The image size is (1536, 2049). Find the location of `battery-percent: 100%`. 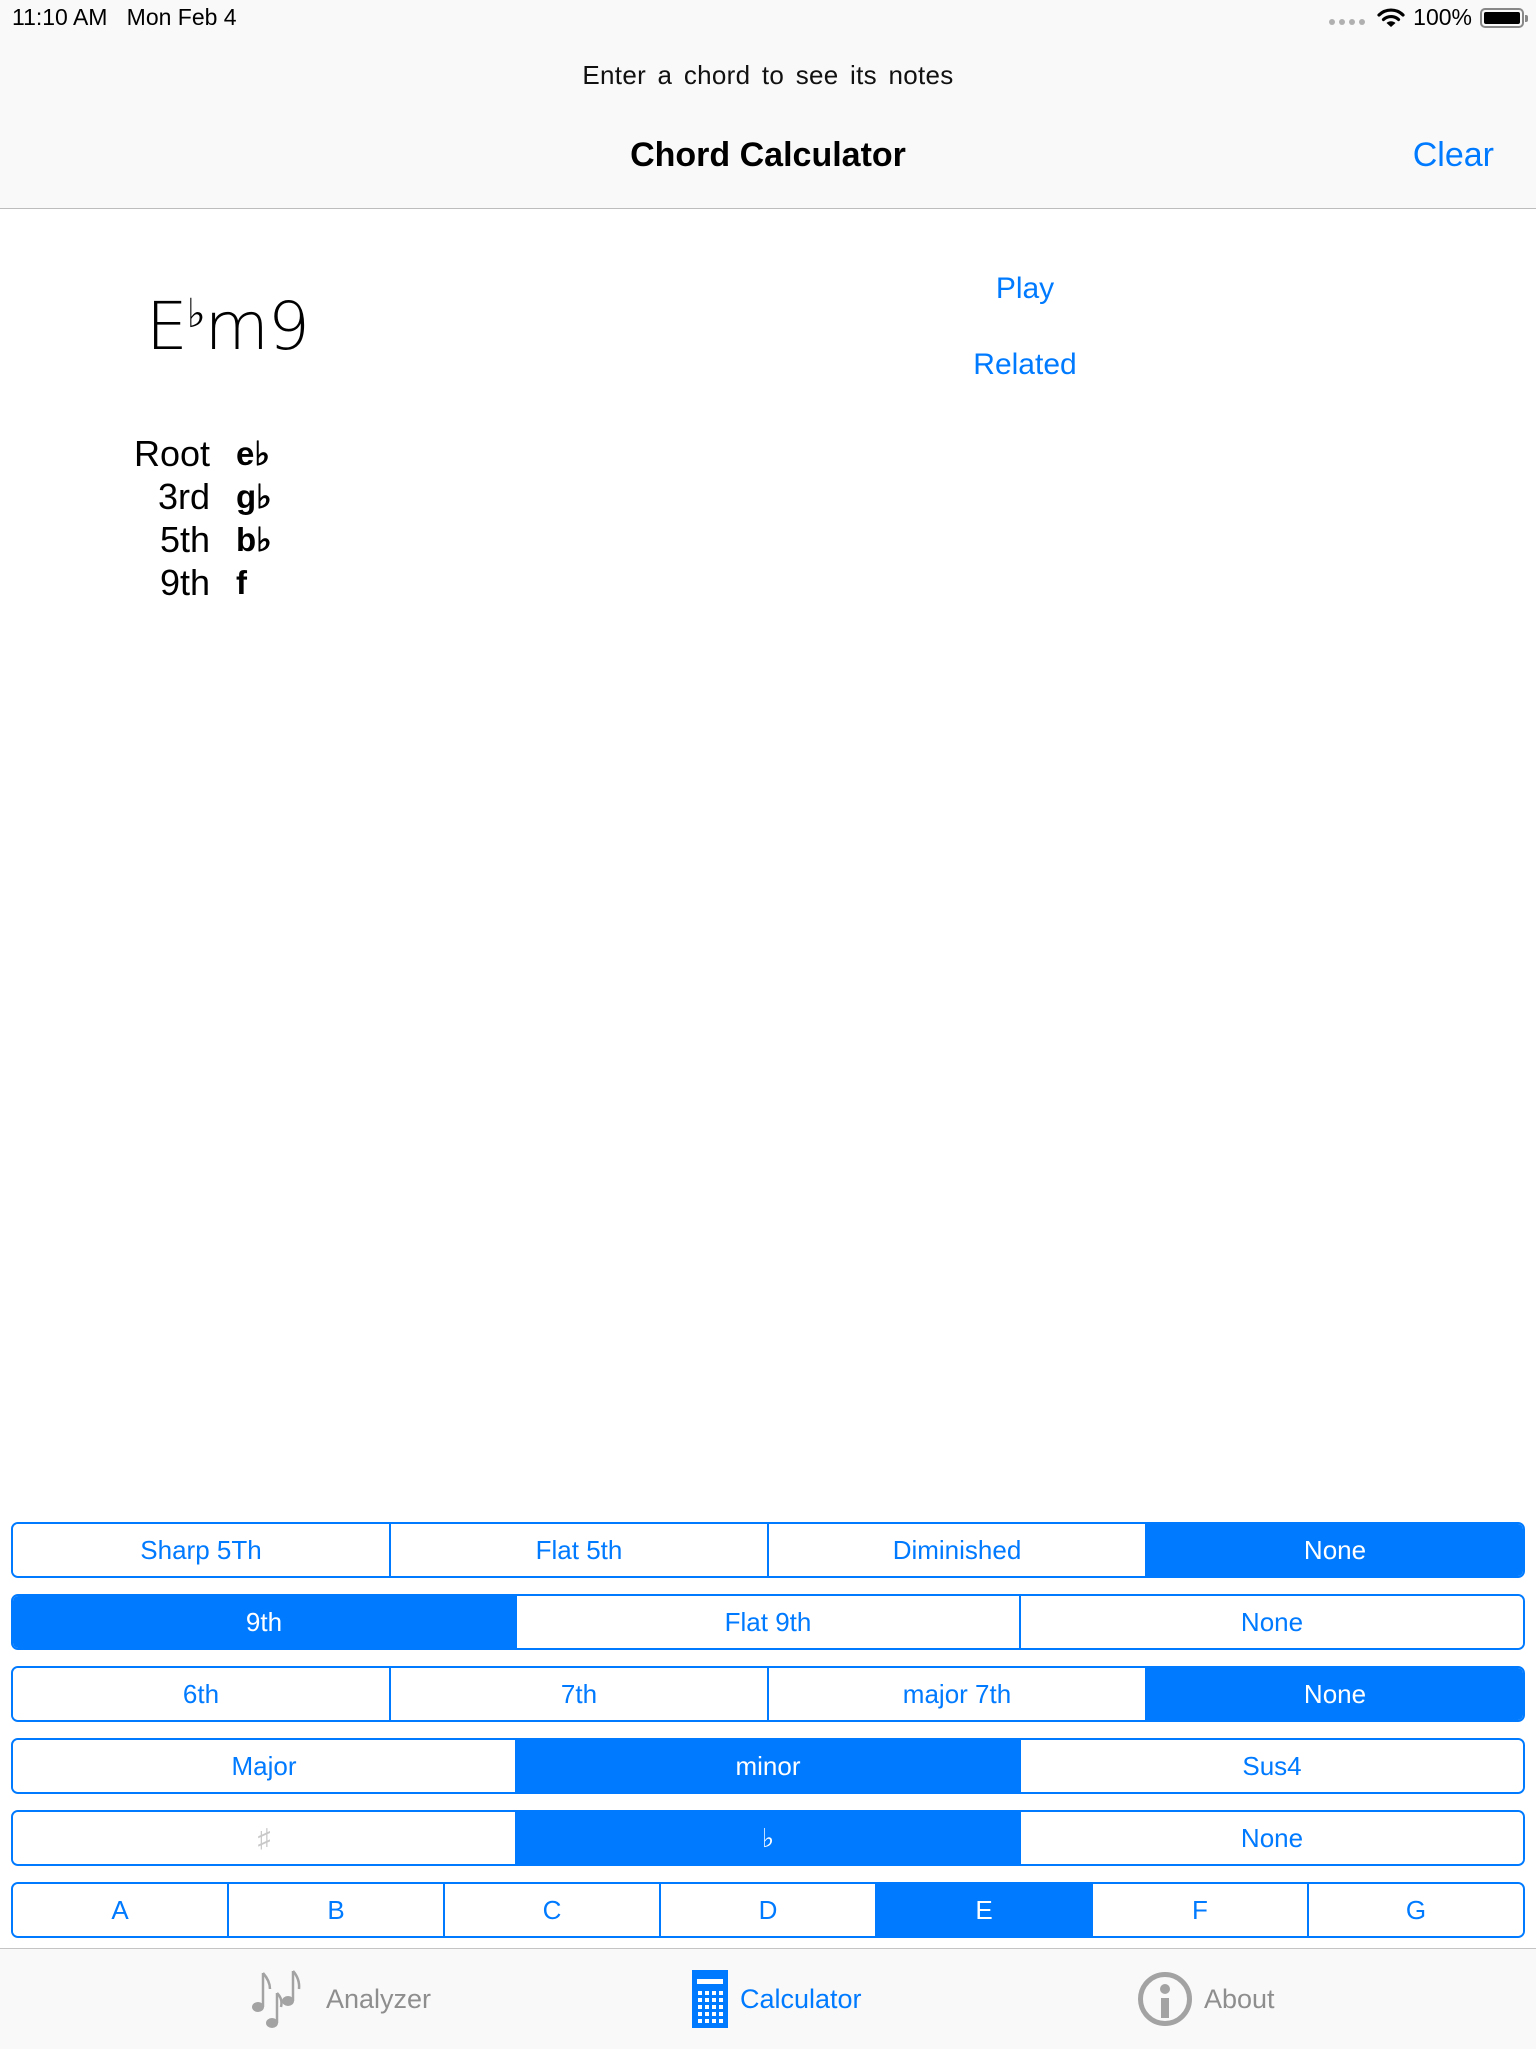

battery-percent: 100% is located at coordinates (1442, 17).